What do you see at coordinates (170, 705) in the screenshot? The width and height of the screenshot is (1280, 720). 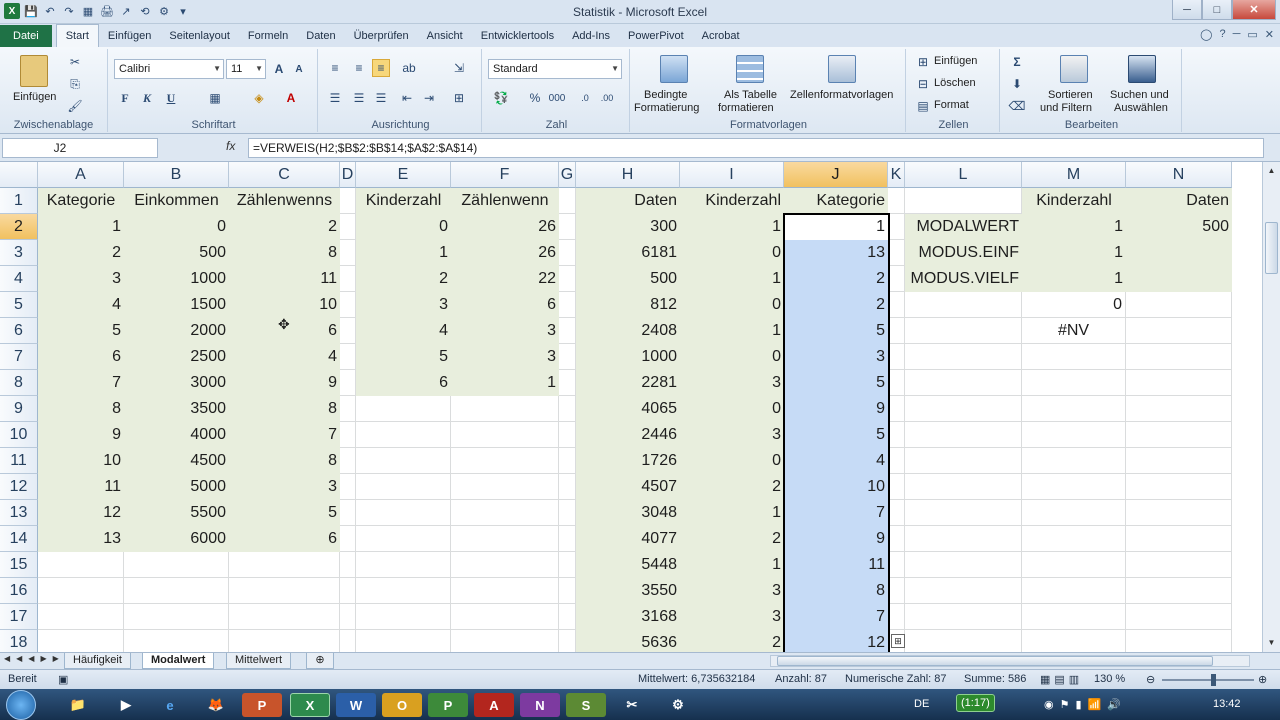 I see `taskbar-ie: e` at bounding box center [170, 705].